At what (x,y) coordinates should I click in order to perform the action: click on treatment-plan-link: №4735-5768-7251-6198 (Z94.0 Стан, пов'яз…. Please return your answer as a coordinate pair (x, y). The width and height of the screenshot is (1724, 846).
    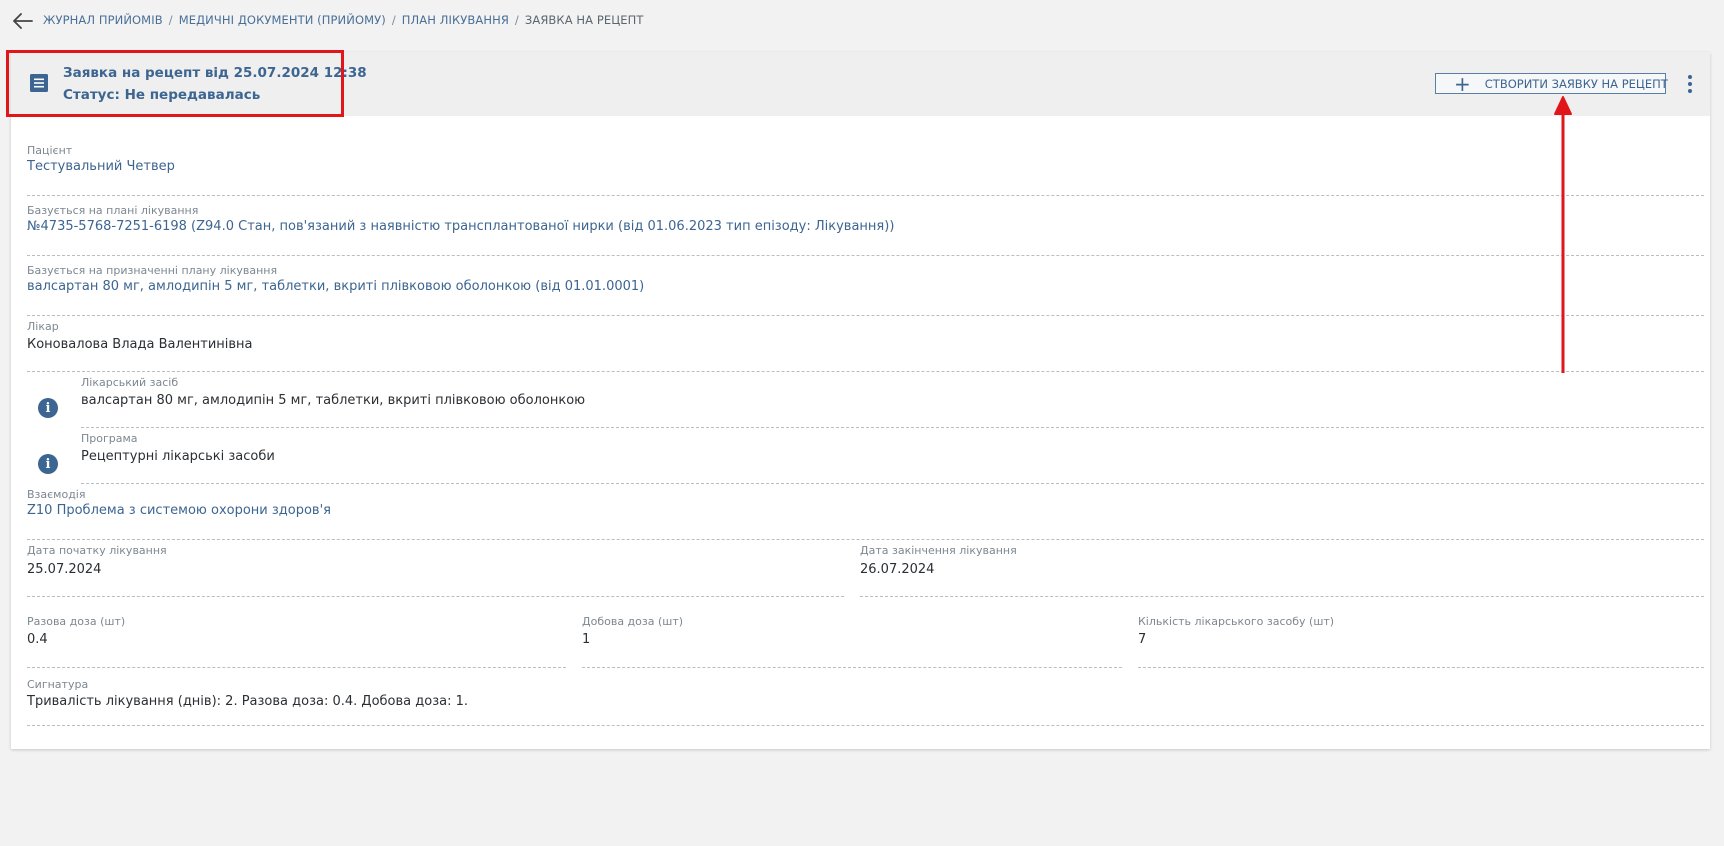
    Looking at the image, I should click on (460, 226).